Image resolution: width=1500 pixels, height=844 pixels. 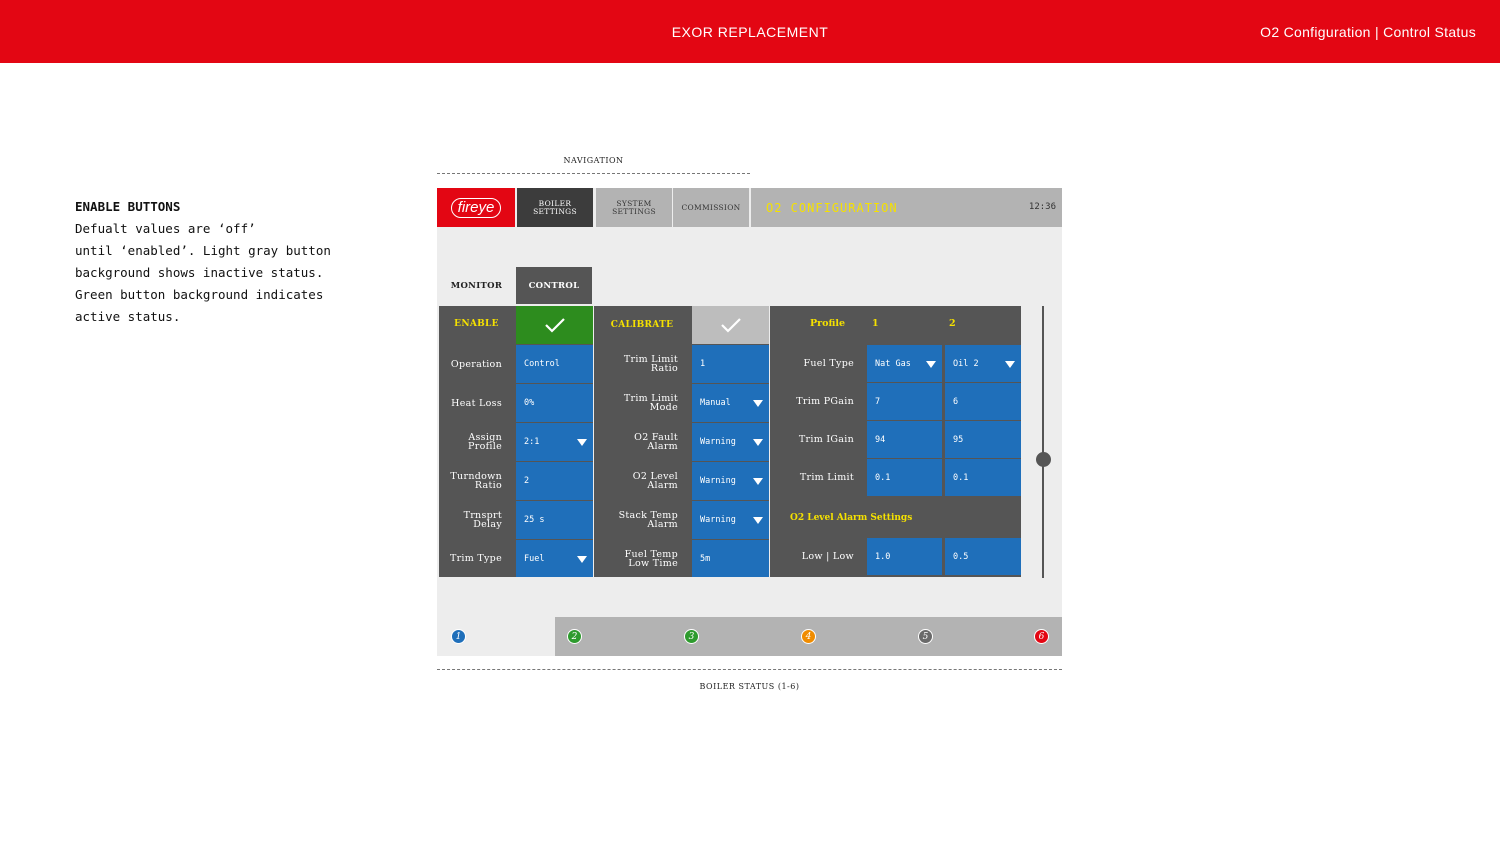 I want to click on trim-limit-mode-label-2: Mode, so click(x=663, y=407).